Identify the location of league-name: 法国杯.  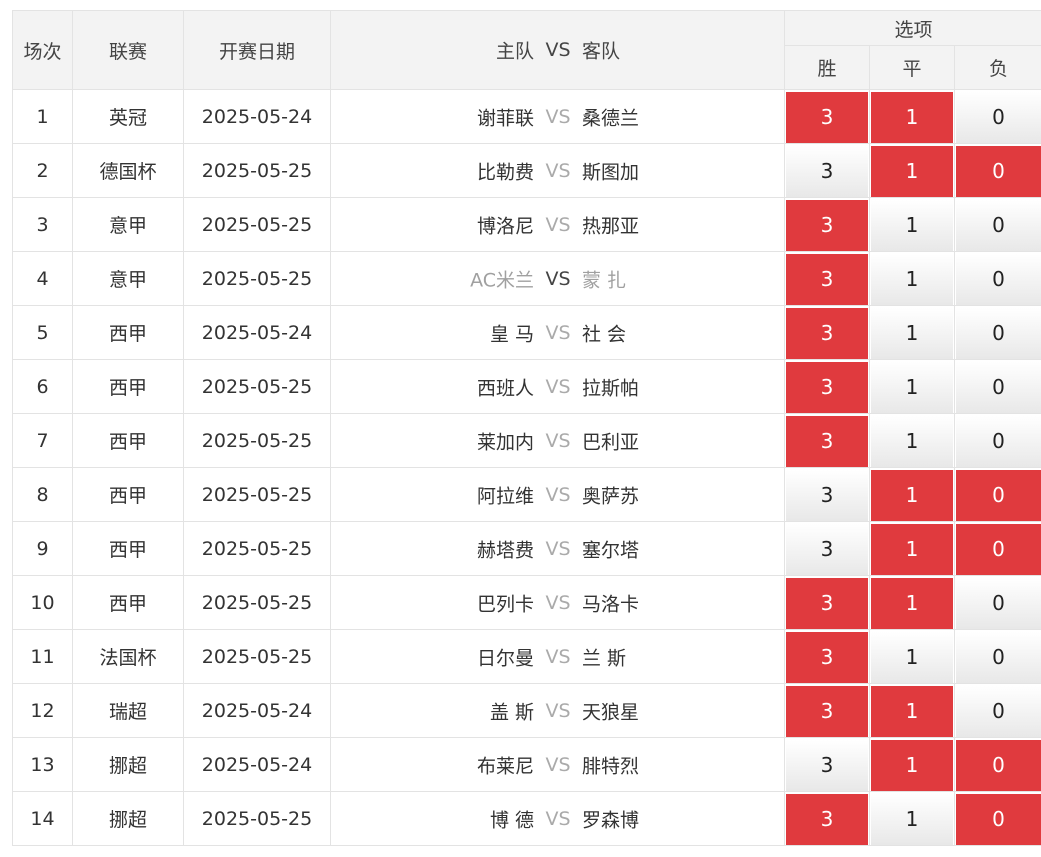
(128, 656).